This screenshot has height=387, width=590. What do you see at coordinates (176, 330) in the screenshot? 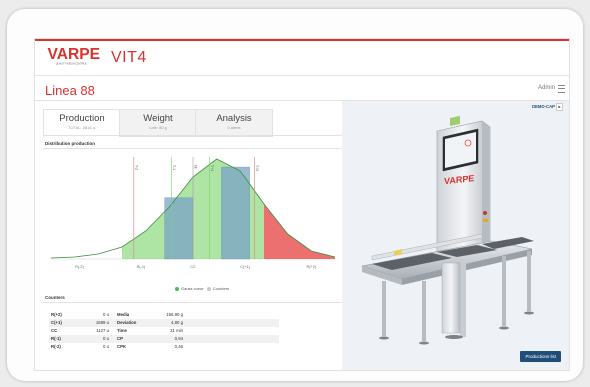
I see `stat-value: 31 min` at bounding box center [176, 330].